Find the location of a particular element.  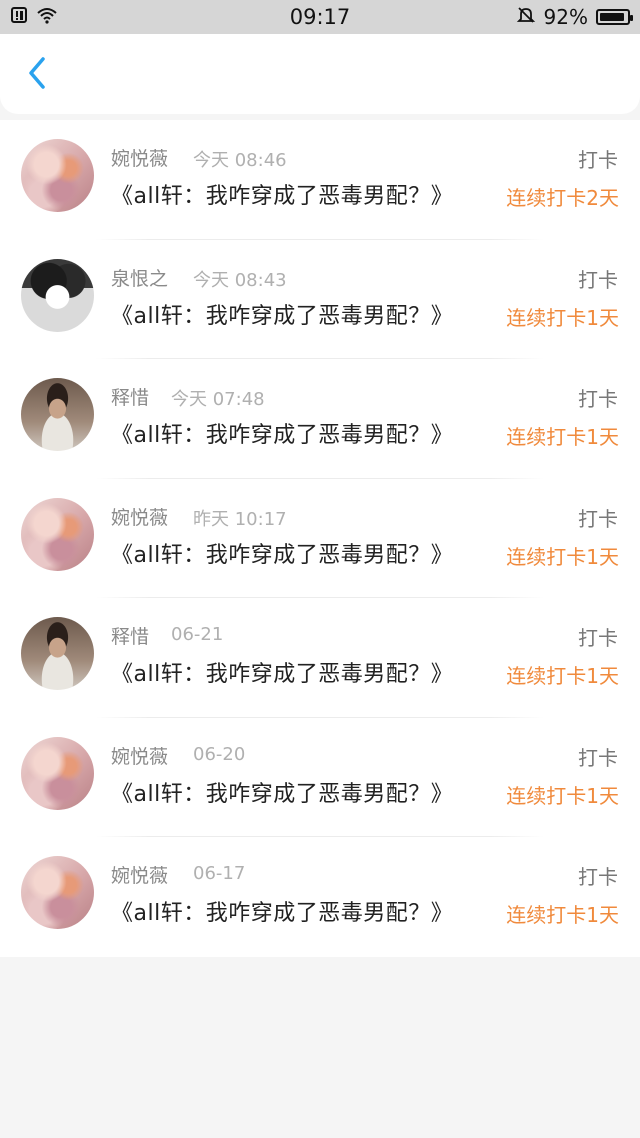

list-item: 释惜 06-21 《all轩：我咋穿成了恶毒男配？》 打卡 连续打卡1天 is located at coordinates (320, 658).